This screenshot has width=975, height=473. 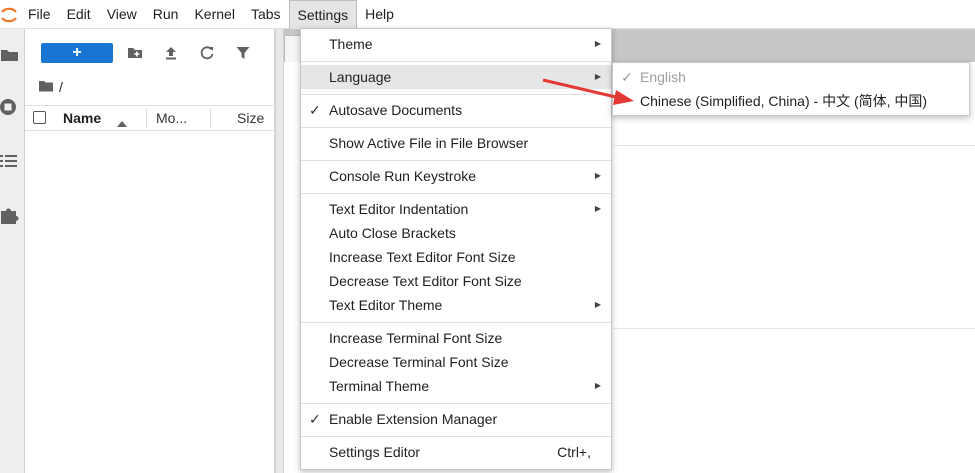 I want to click on refresh-icon, so click(x=207, y=53).